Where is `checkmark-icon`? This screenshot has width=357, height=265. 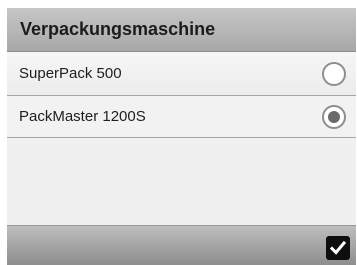 checkmark-icon is located at coordinates (338, 247).